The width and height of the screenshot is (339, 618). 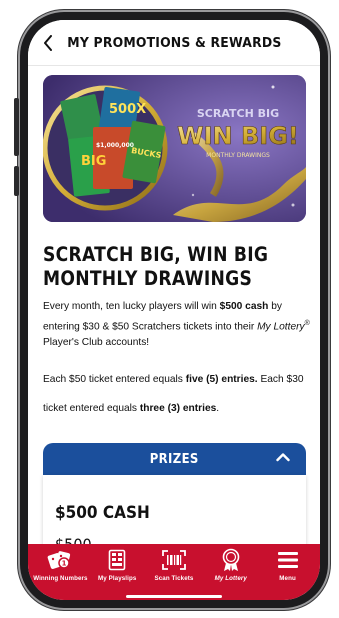 What do you see at coordinates (307, 323) in the screenshot?
I see `registered-mark: ®` at bounding box center [307, 323].